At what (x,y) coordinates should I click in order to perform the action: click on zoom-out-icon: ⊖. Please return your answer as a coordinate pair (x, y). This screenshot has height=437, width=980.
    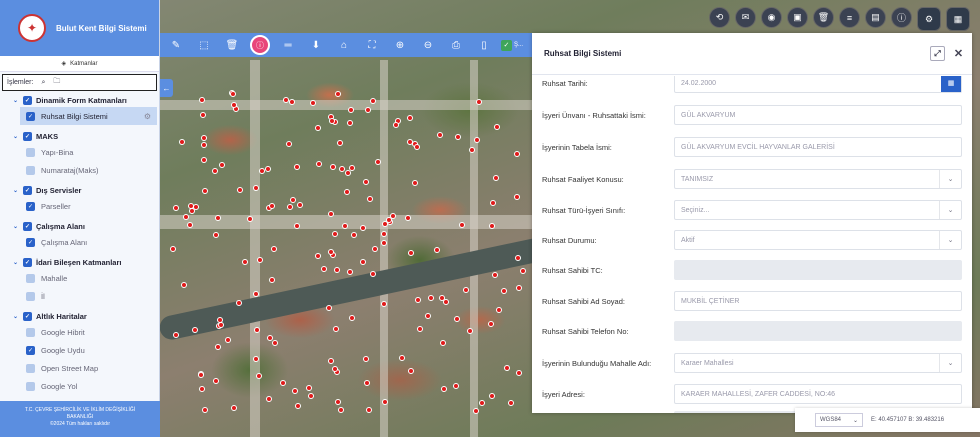
    Looking at the image, I should click on (428, 45).